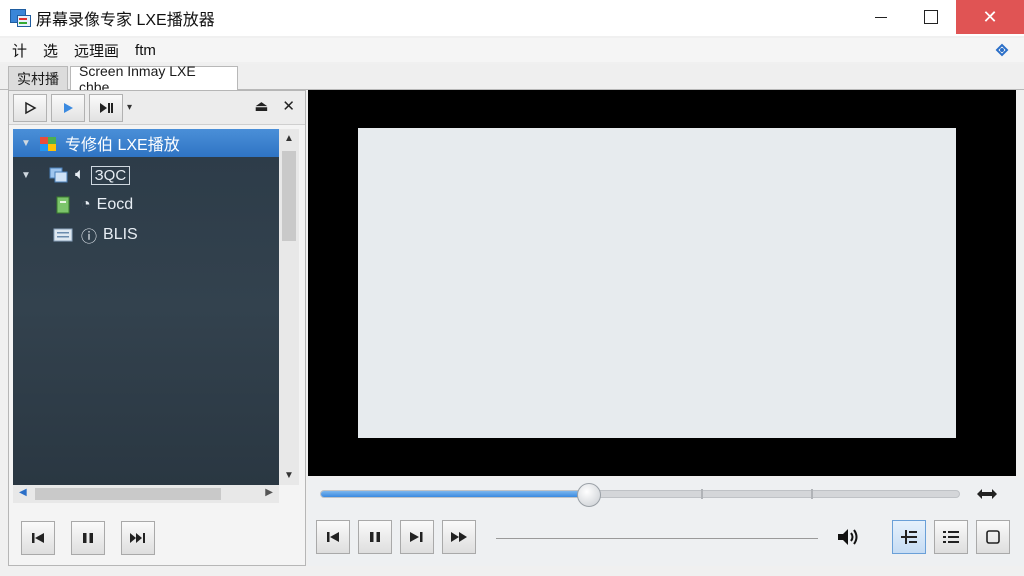 The image size is (1024, 576). I want to click on list-file-icon, so click(63, 235).